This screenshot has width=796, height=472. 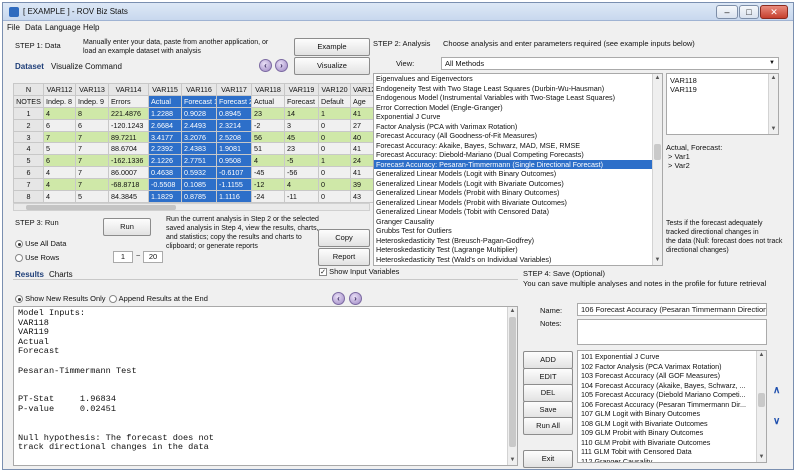 What do you see at coordinates (301, 173) in the screenshot?
I see `table-row-cell: -56` at bounding box center [301, 173].